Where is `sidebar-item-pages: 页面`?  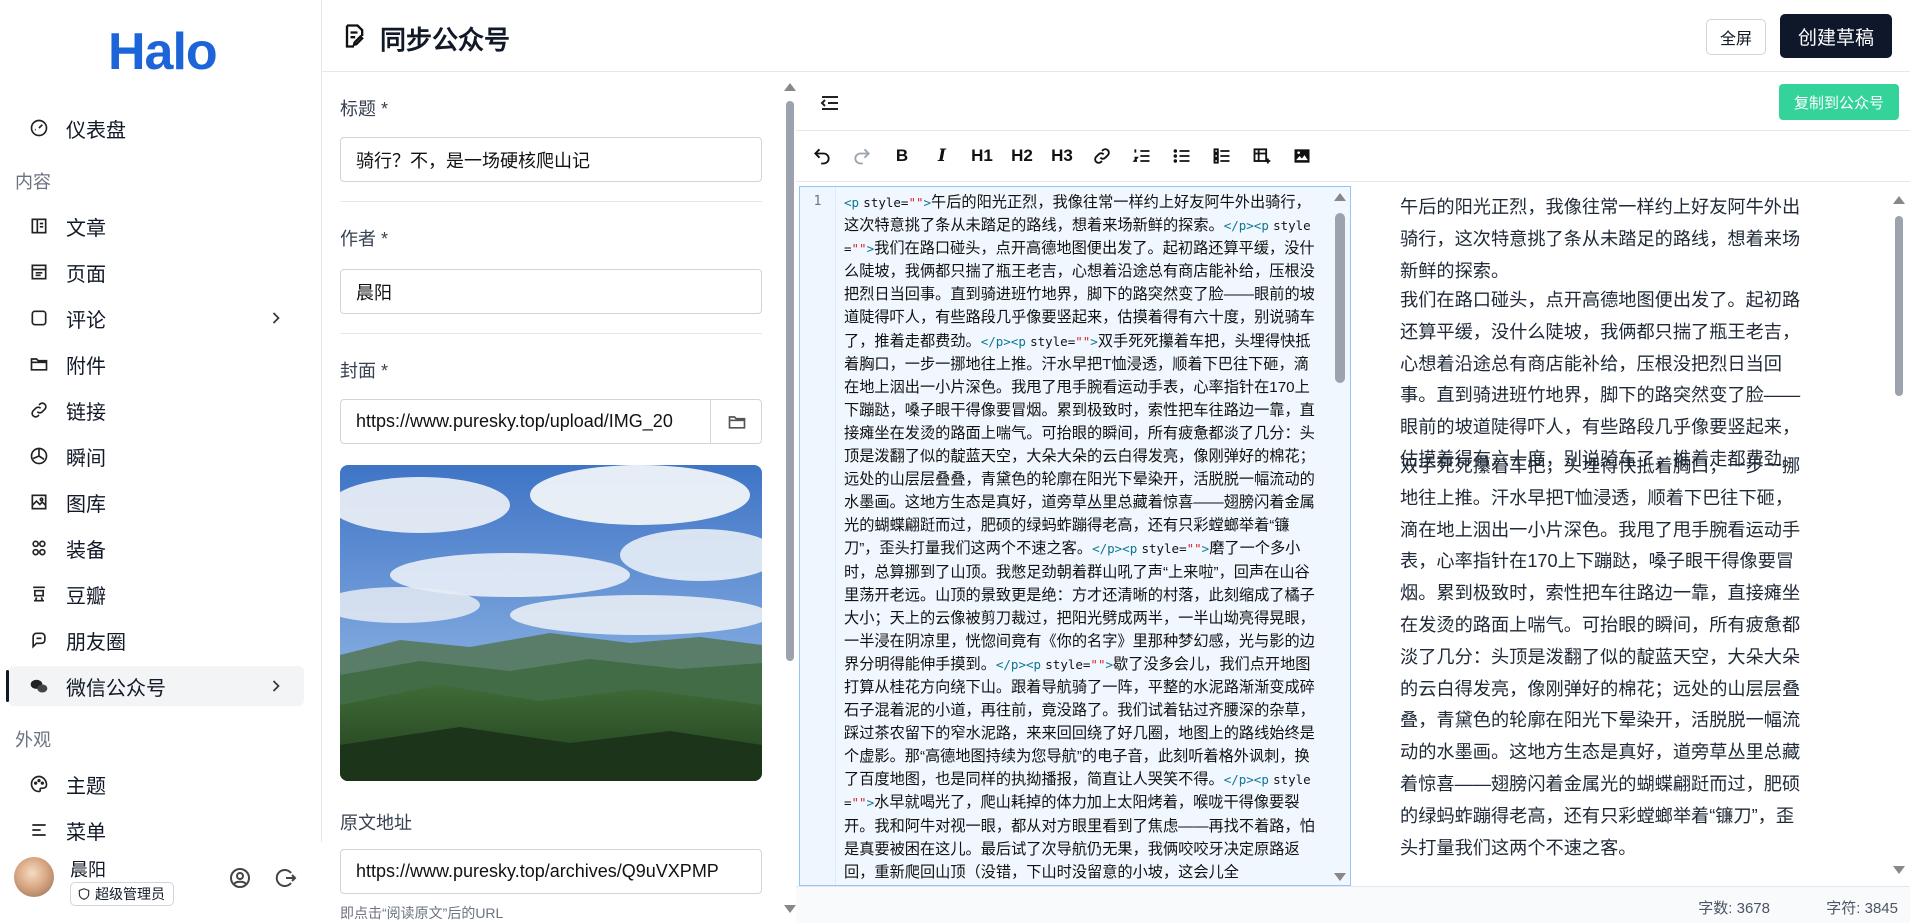
sidebar-item-pages: 页面 is located at coordinates (156, 272).